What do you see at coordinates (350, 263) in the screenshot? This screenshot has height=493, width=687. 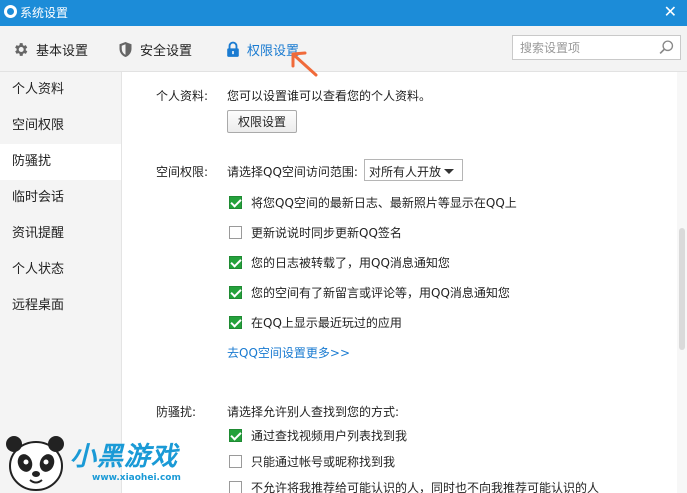 I see `checkbox-label: 您的日志被转载了，用QQ消息通知您` at bounding box center [350, 263].